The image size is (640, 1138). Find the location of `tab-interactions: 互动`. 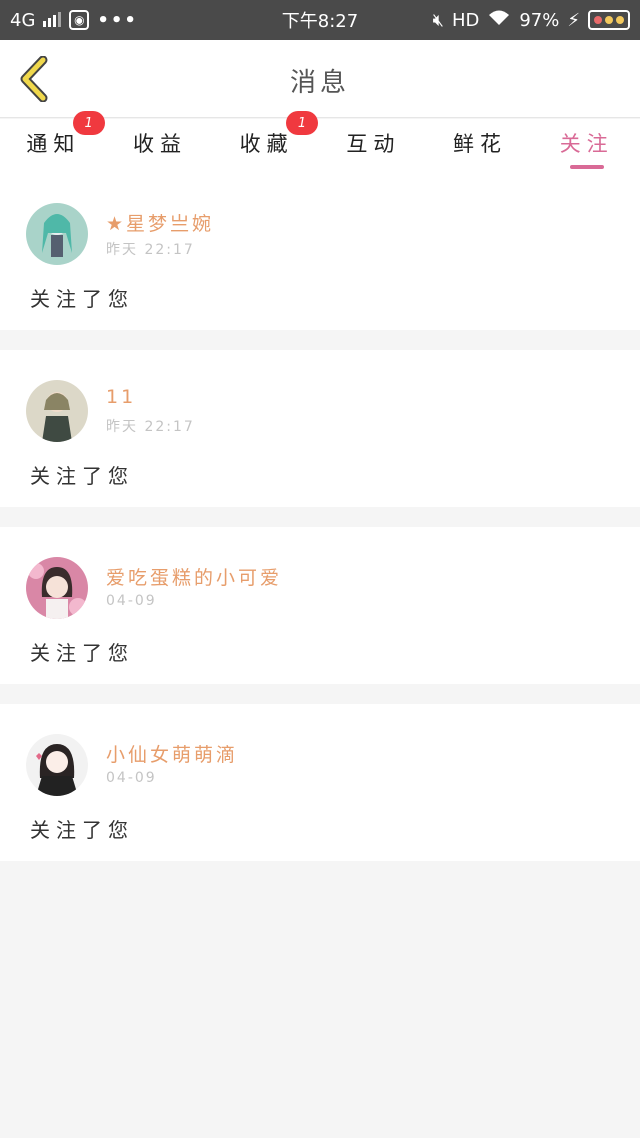

tab-interactions: 互动 is located at coordinates (373, 146).